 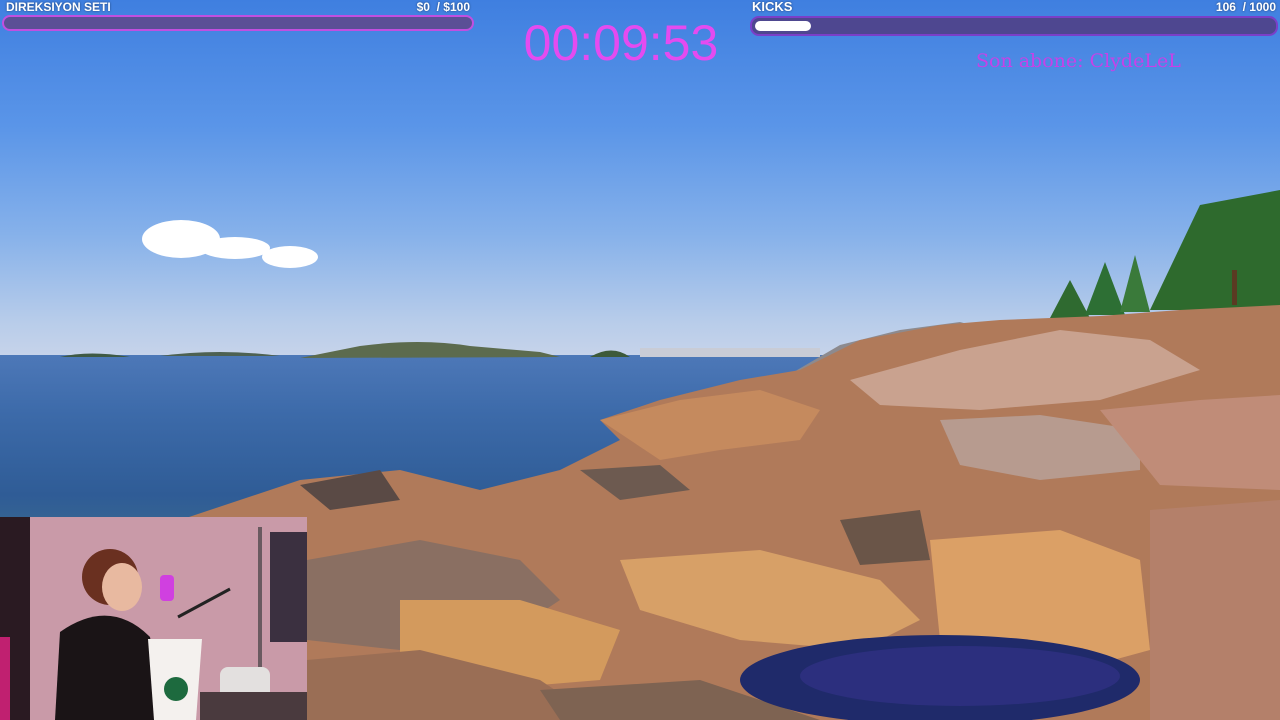 I want to click on tree-icon, so click(x=1165, y=254).